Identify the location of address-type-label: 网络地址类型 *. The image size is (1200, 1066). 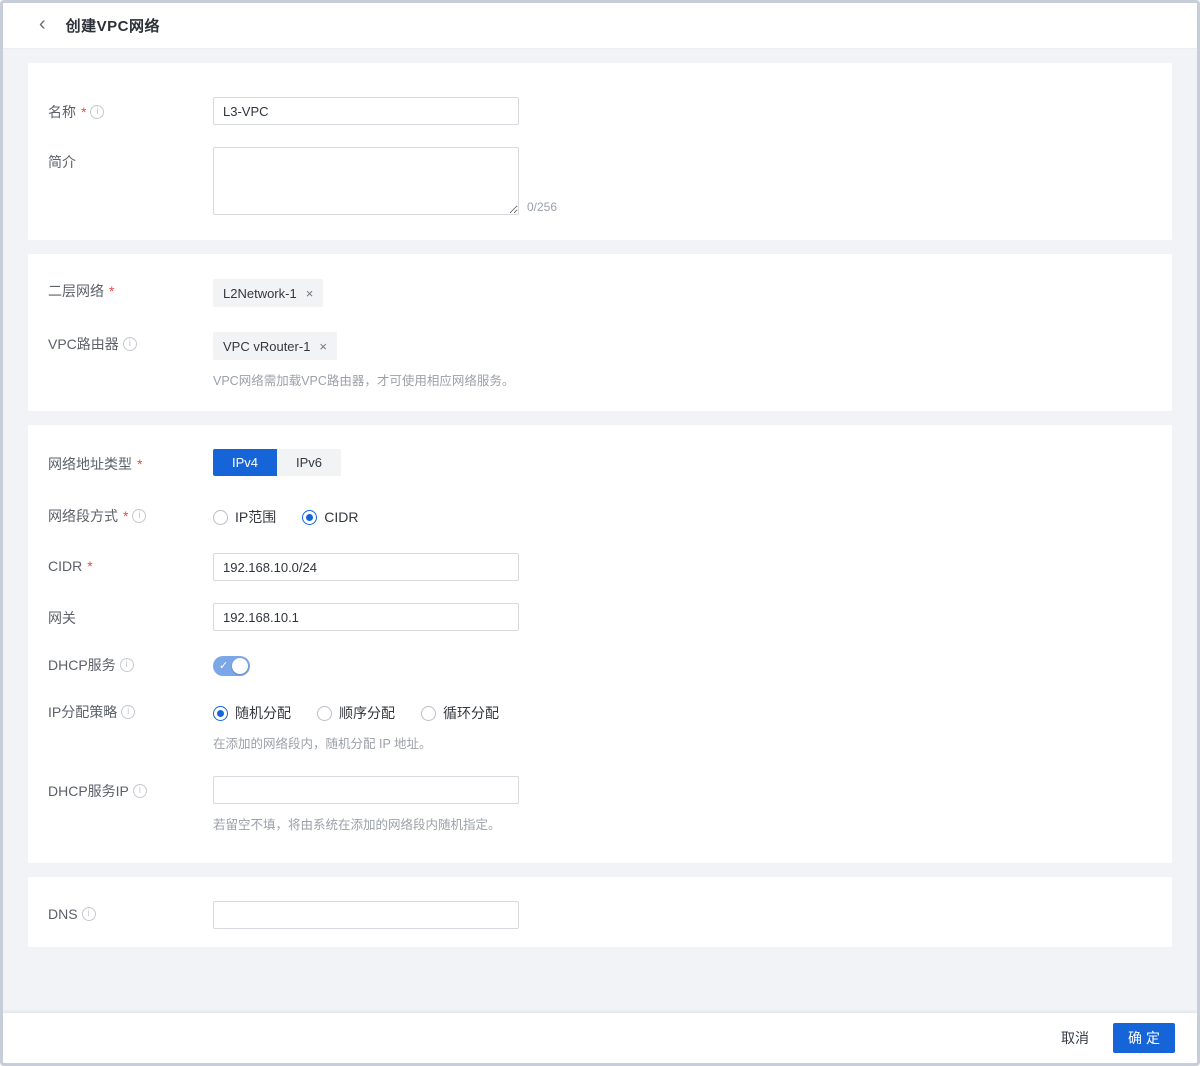
(130, 461).